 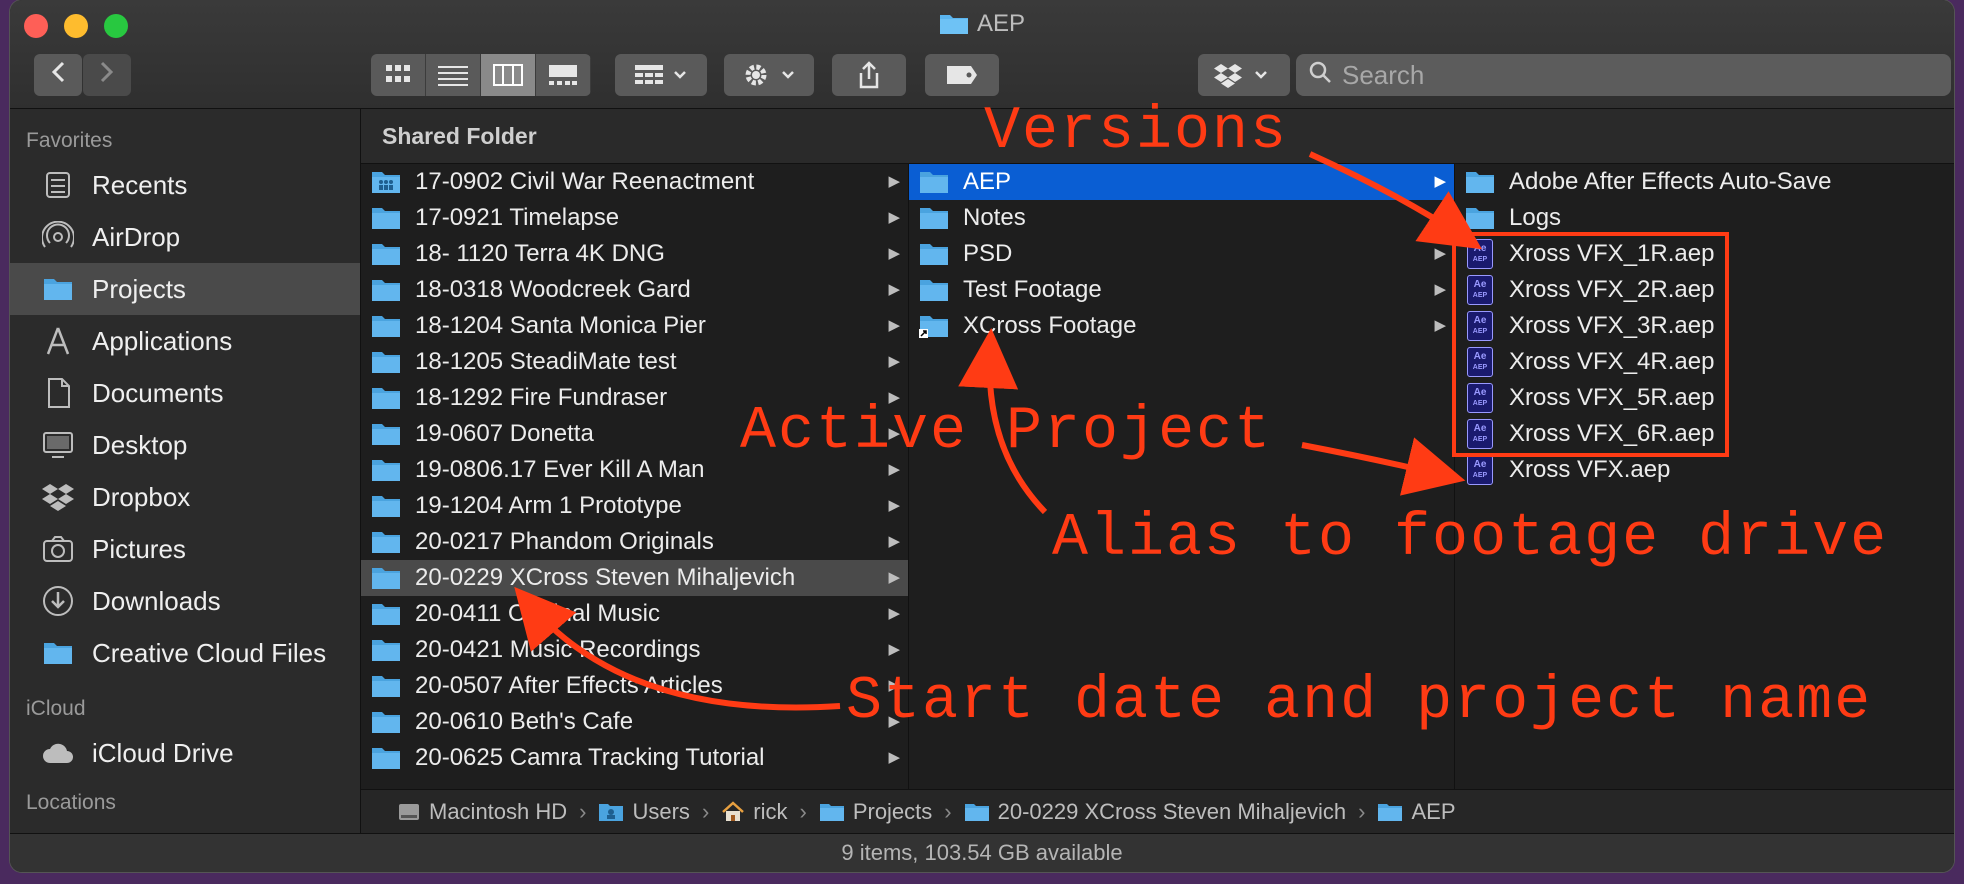 I want to click on sidebar-item-recents: Recents, so click(x=185, y=185).